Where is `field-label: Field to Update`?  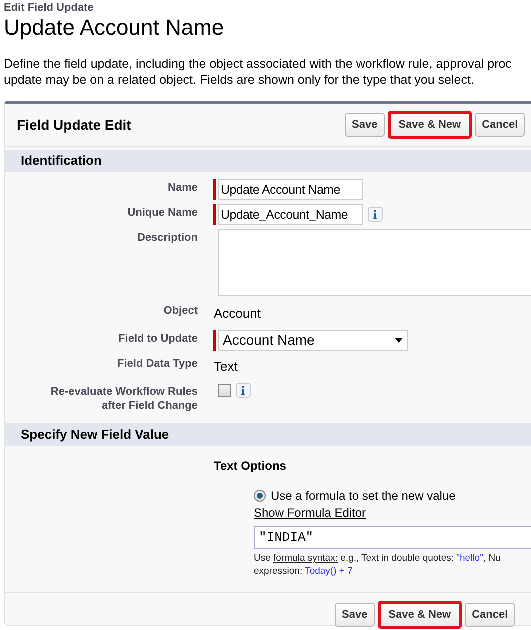 field-label: Field to Update is located at coordinates (158, 339).